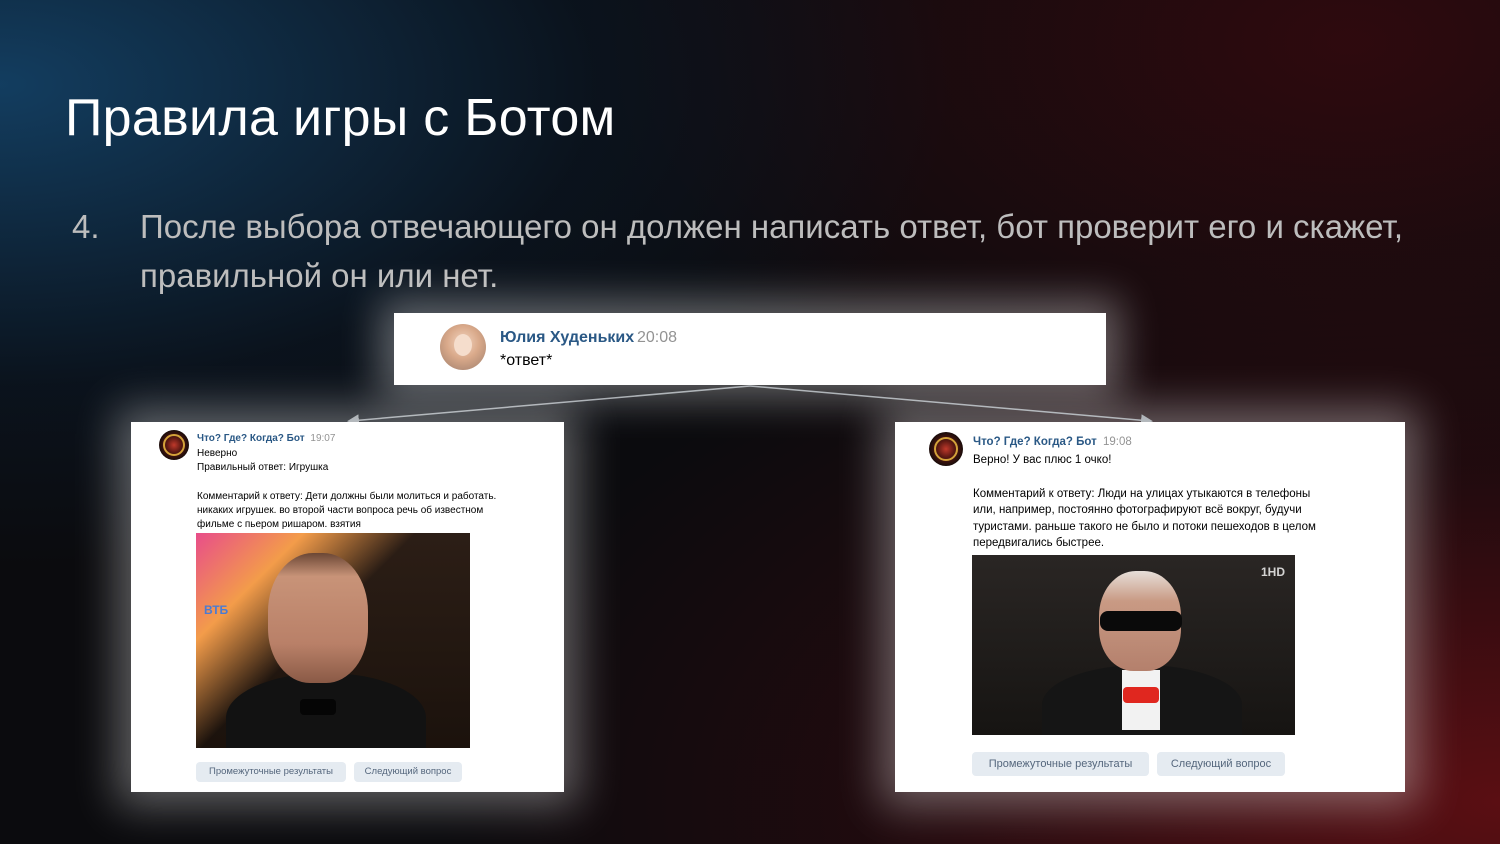 This screenshot has height=844, width=1500. What do you see at coordinates (1042, 460) in the screenshot?
I see `verdict-text: Верно! У вас плюс 1 очко!` at bounding box center [1042, 460].